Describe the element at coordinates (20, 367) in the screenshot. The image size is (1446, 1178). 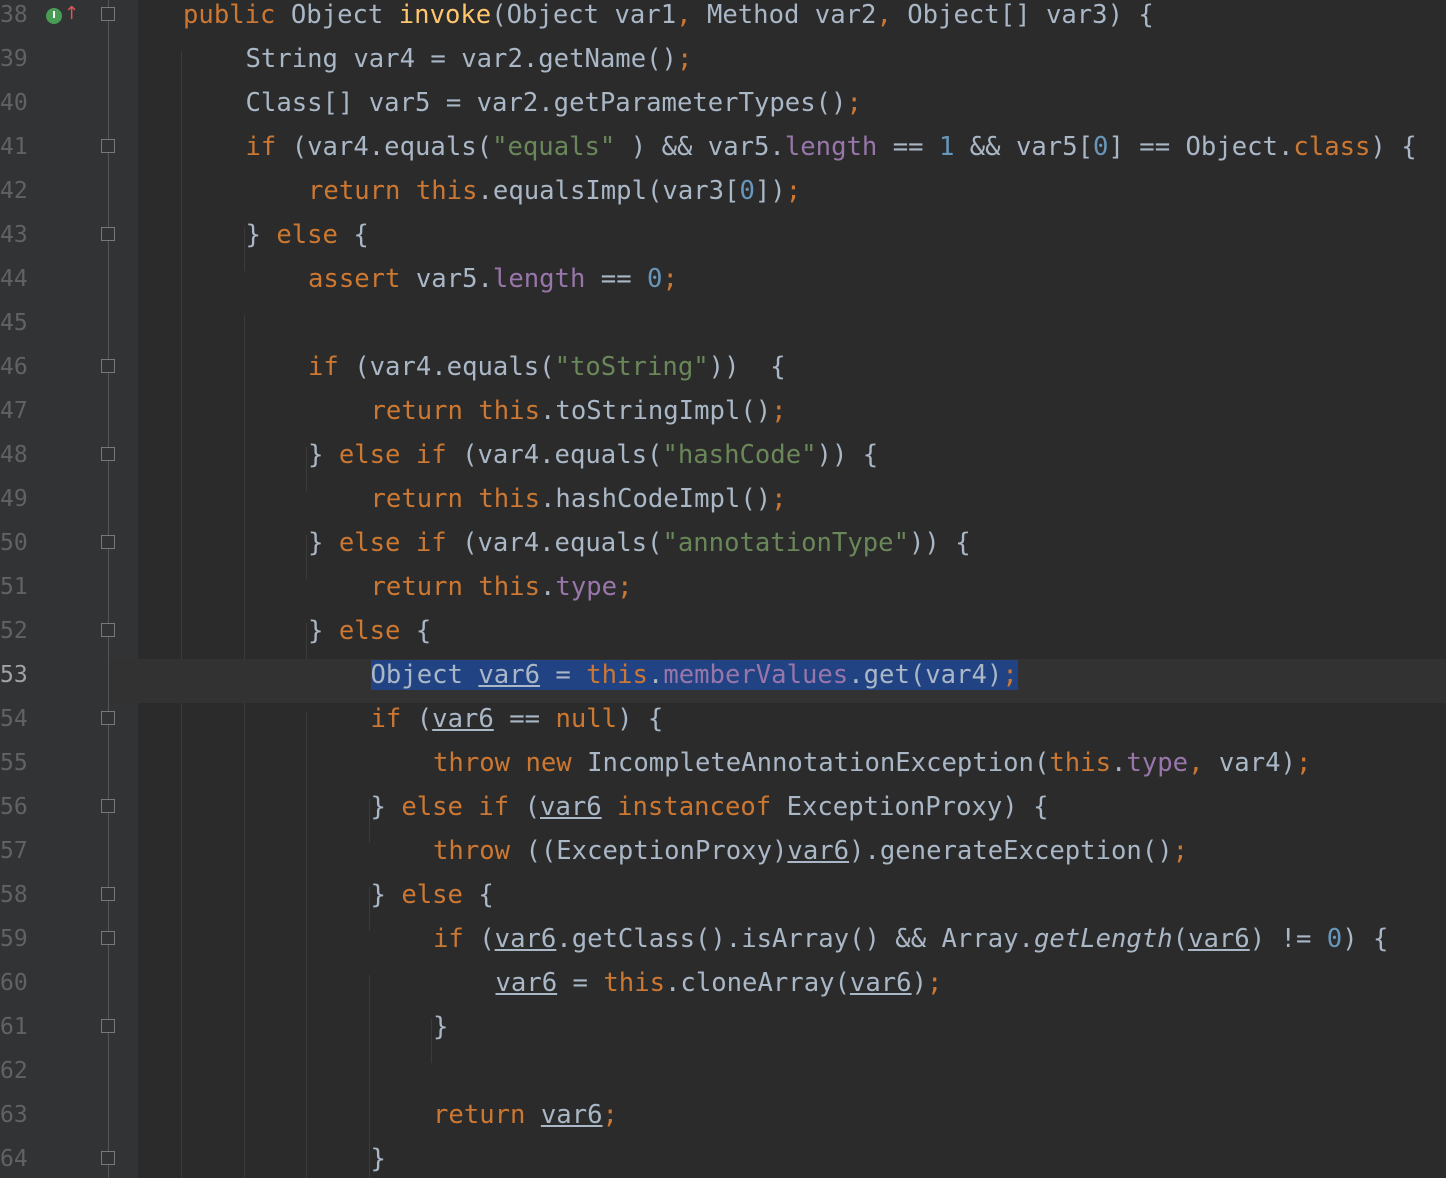
I see `line-number: 46` at that location.